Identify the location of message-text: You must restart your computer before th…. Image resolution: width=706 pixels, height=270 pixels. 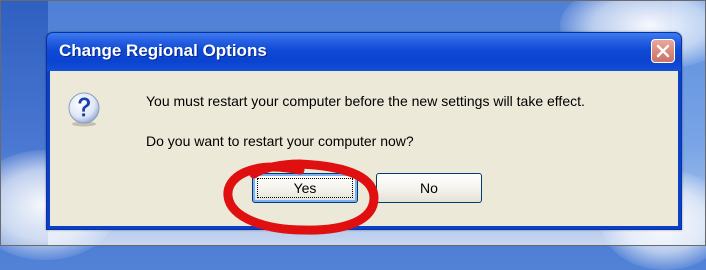
(365, 101).